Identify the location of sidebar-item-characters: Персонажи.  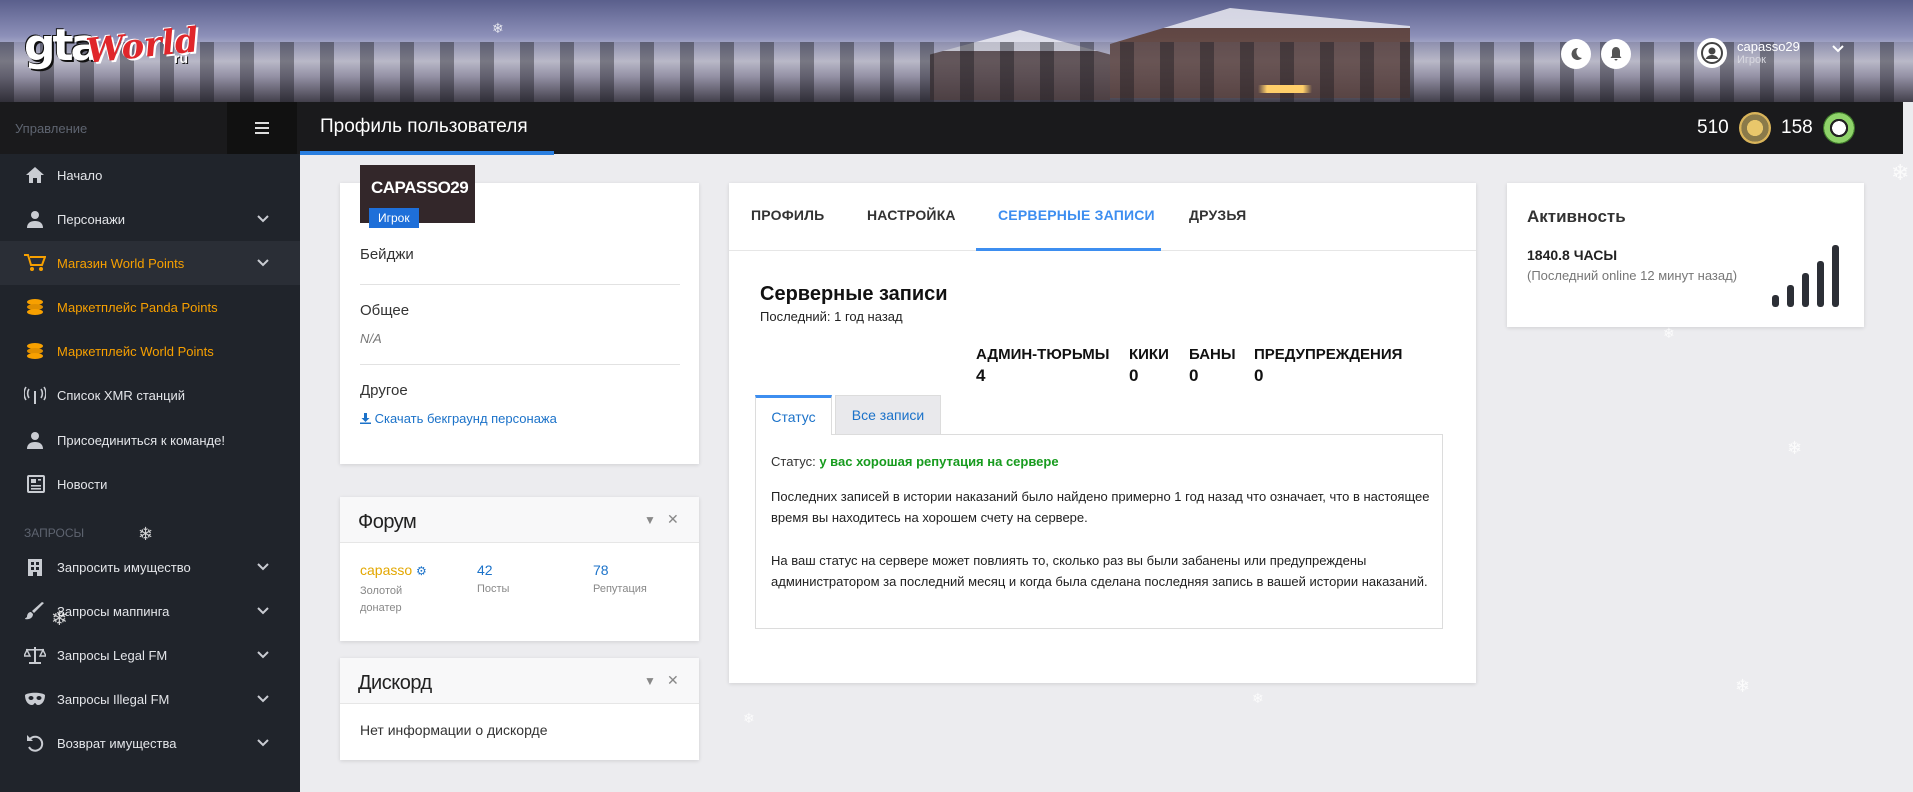
(150, 219).